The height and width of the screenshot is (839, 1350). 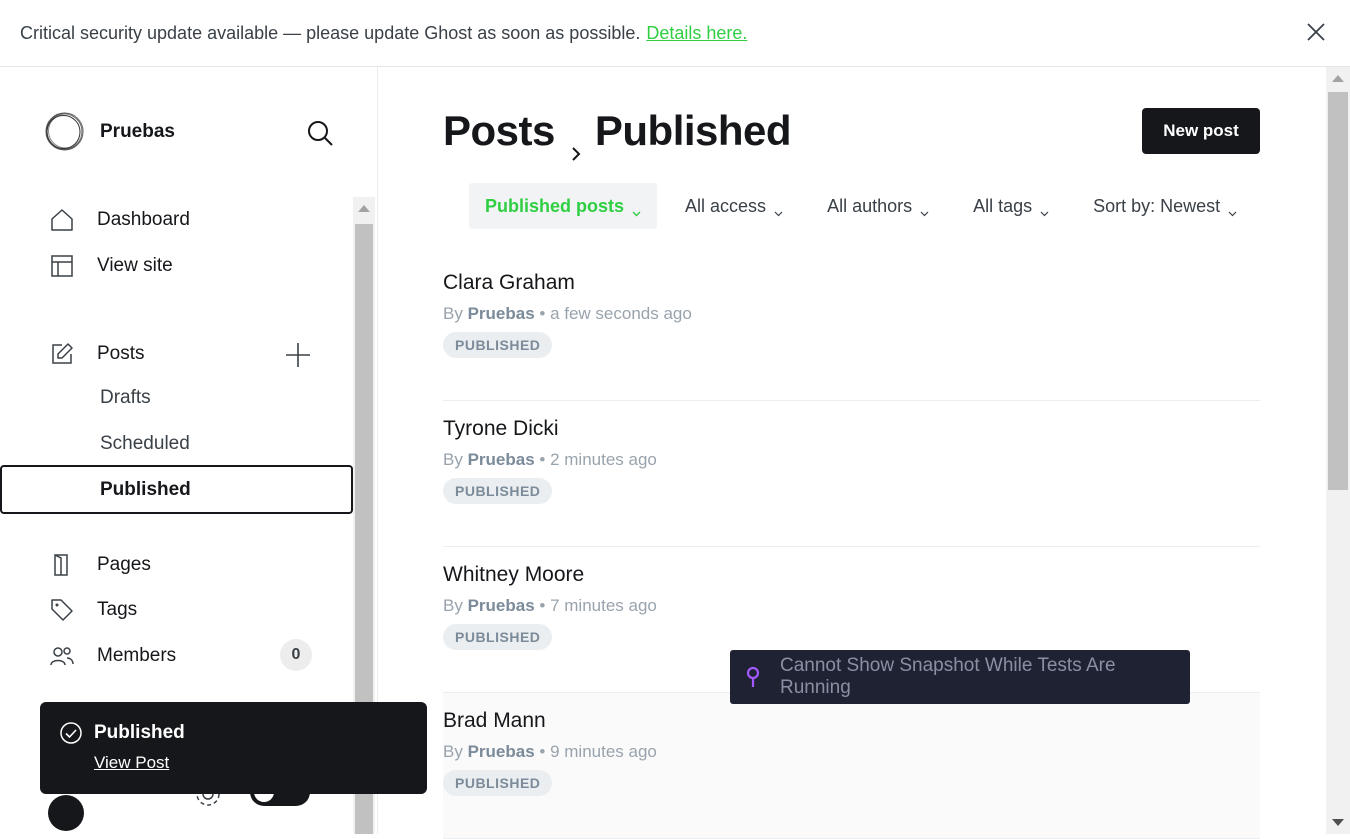 What do you see at coordinates (603, 751) in the screenshot?
I see `post-time: 9 minutes ago` at bounding box center [603, 751].